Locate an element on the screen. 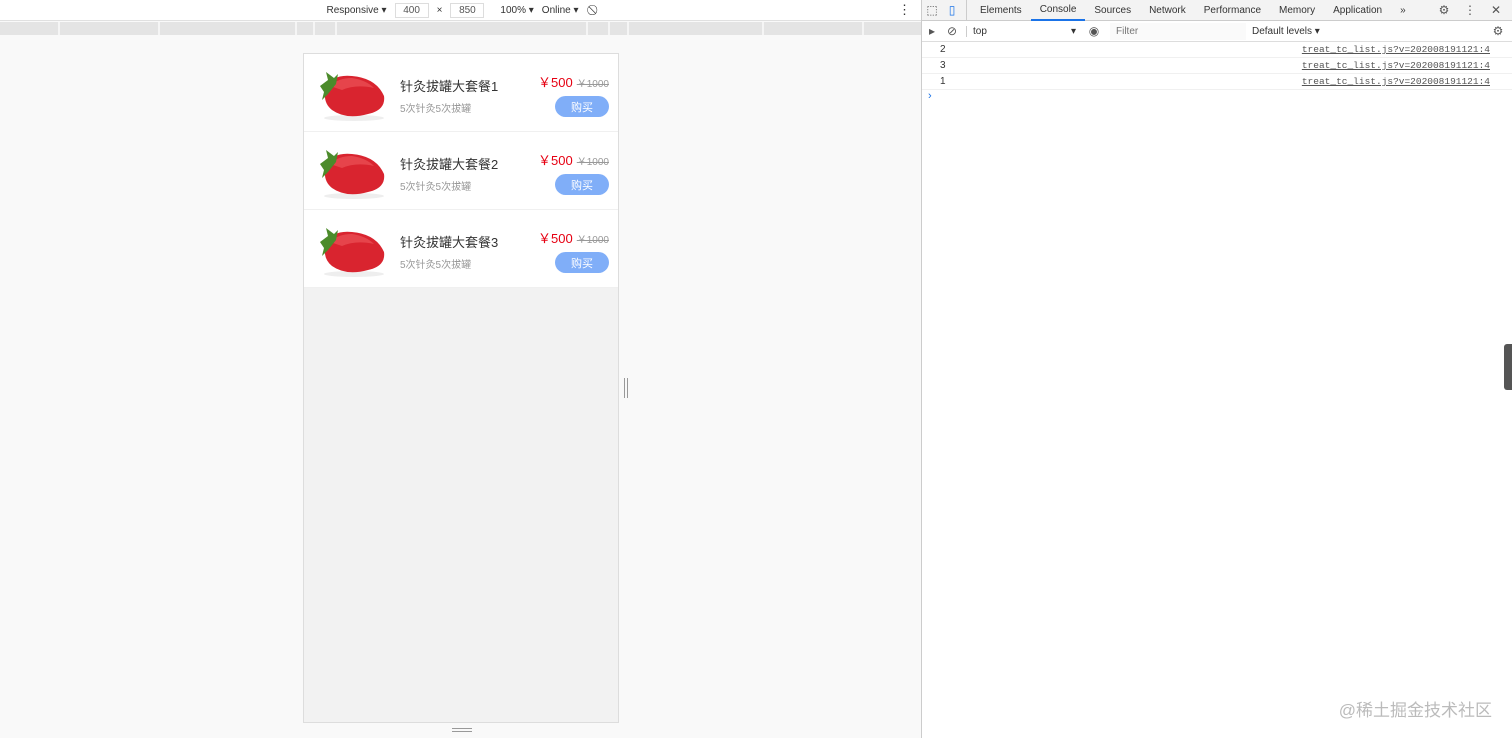  log-value: 1 is located at coordinates (943, 81).